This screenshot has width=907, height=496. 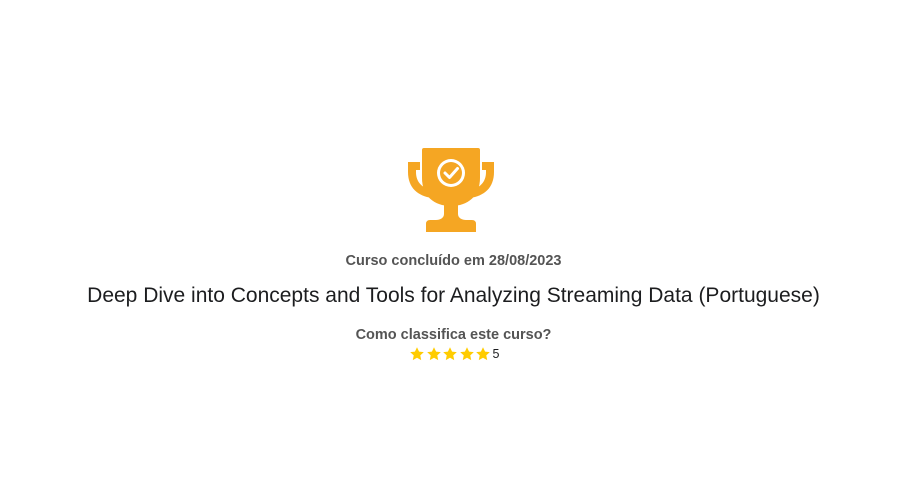 I want to click on trophy-icon, so click(x=451, y=190).